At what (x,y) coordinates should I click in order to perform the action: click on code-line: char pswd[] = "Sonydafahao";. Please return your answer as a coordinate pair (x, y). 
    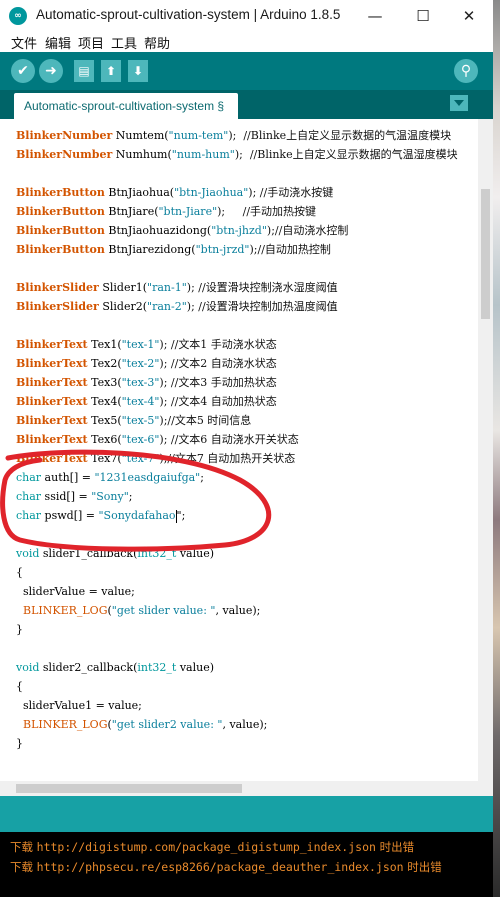
    Looking at the image, I should click on (101, 516).